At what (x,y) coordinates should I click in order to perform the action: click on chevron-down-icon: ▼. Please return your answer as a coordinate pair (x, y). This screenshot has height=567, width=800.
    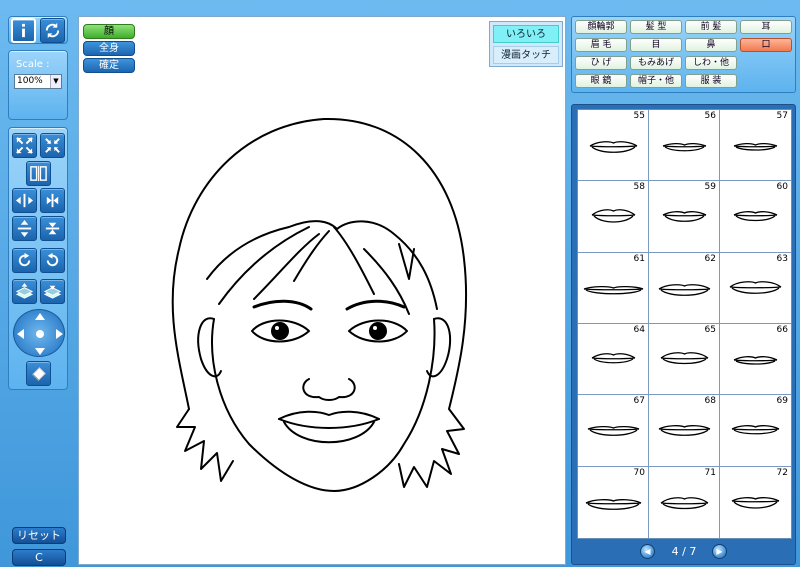
    Looking at the image, I should click on (55, 81).